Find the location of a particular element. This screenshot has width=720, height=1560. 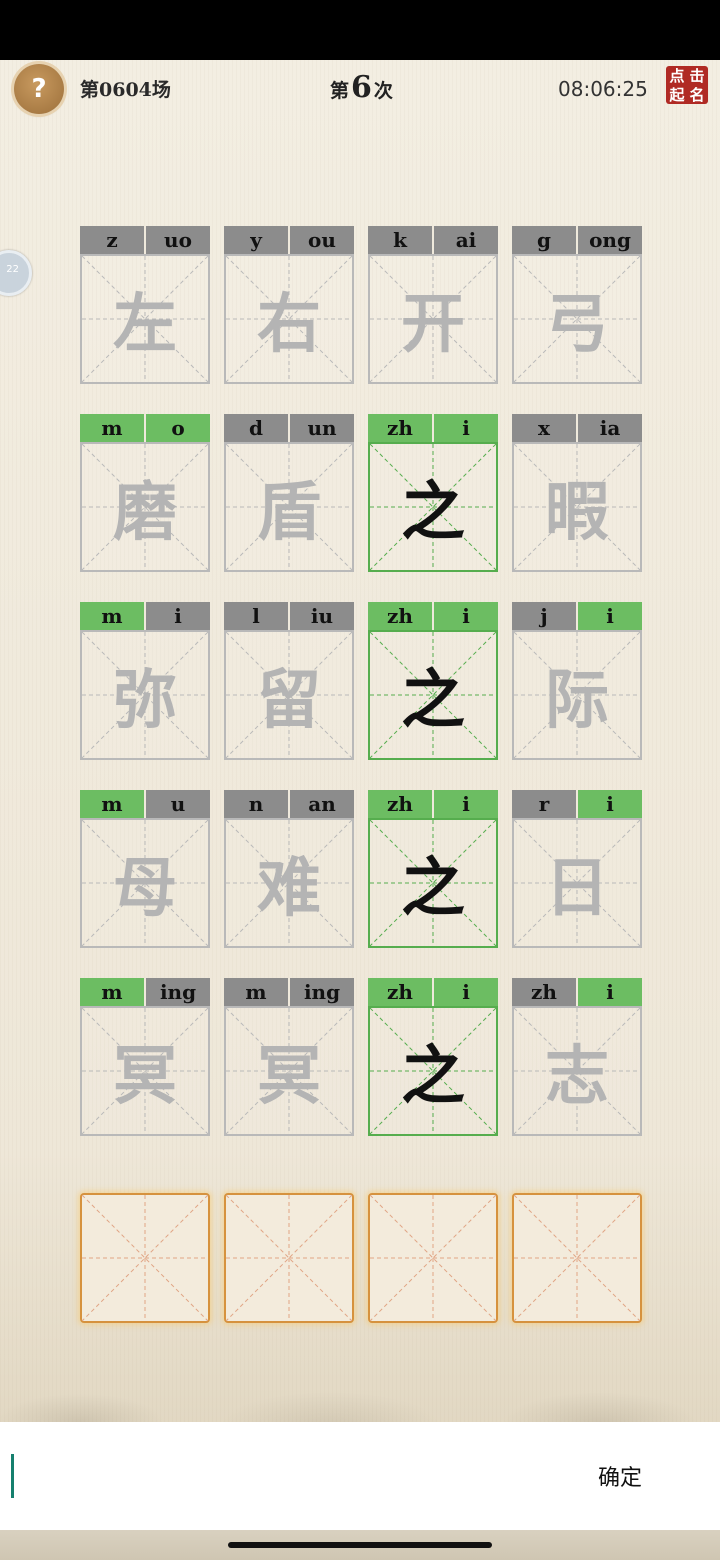

rank-char: 点 is located at coordinates (677, 75).